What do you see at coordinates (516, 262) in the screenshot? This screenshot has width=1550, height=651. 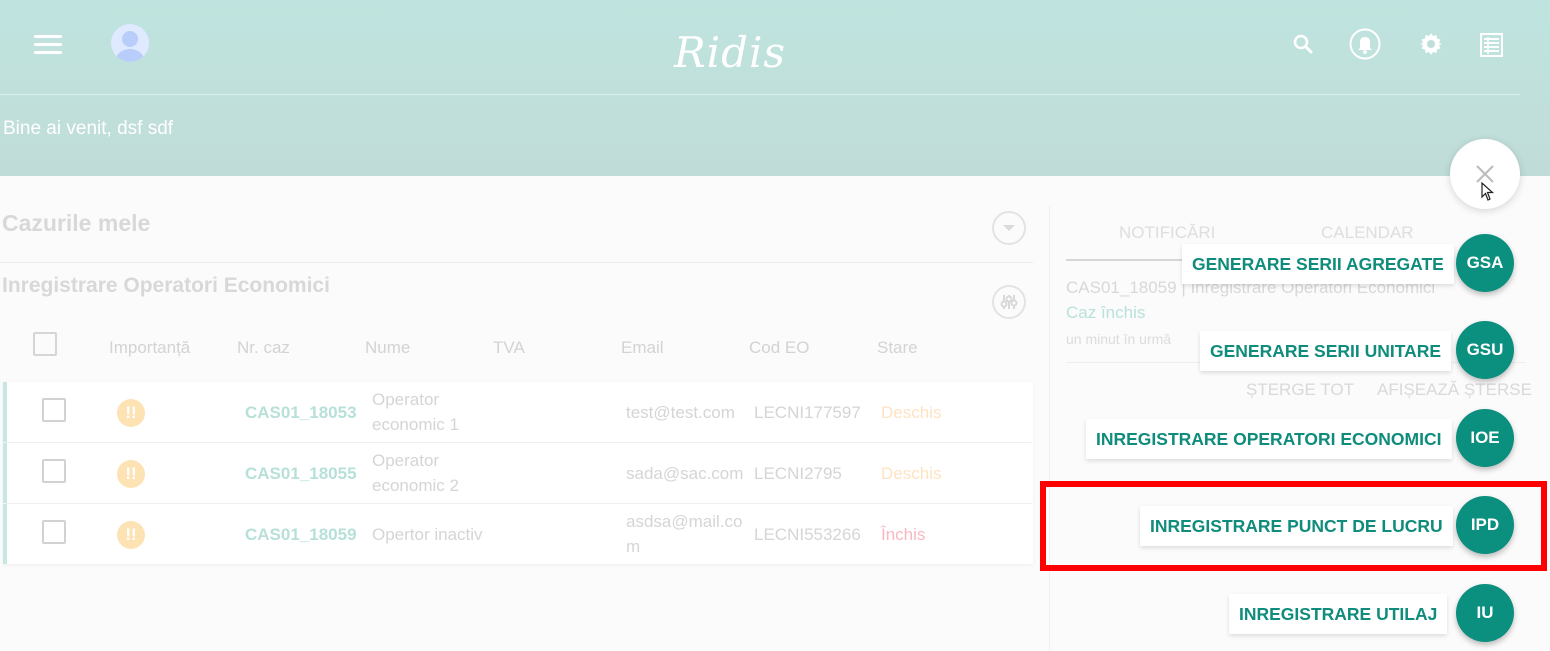 I see `divider` at bounding box center [516, 262].